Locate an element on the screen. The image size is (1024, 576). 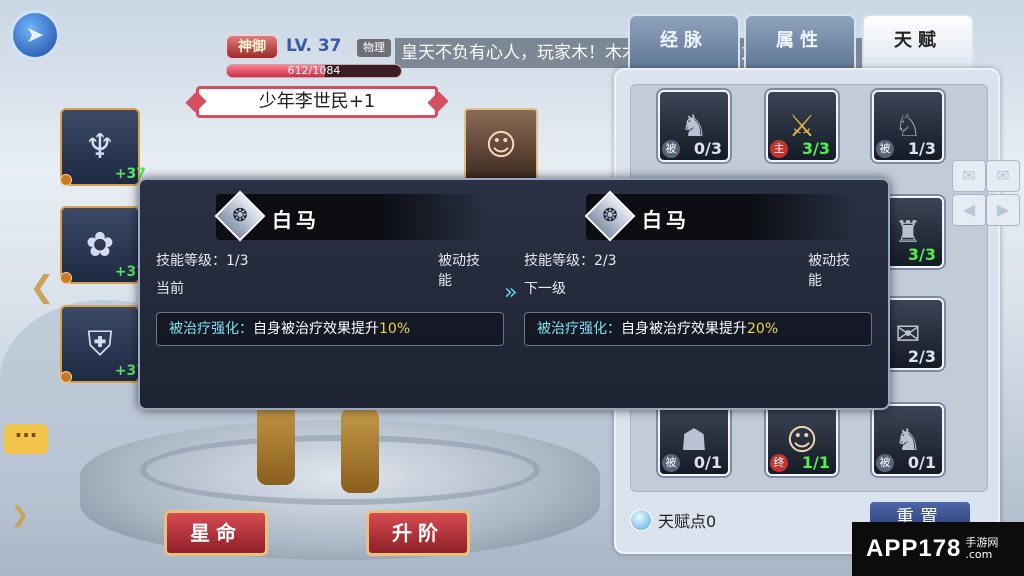
mail-icon: ✉ is located at coordinates (969, 176).